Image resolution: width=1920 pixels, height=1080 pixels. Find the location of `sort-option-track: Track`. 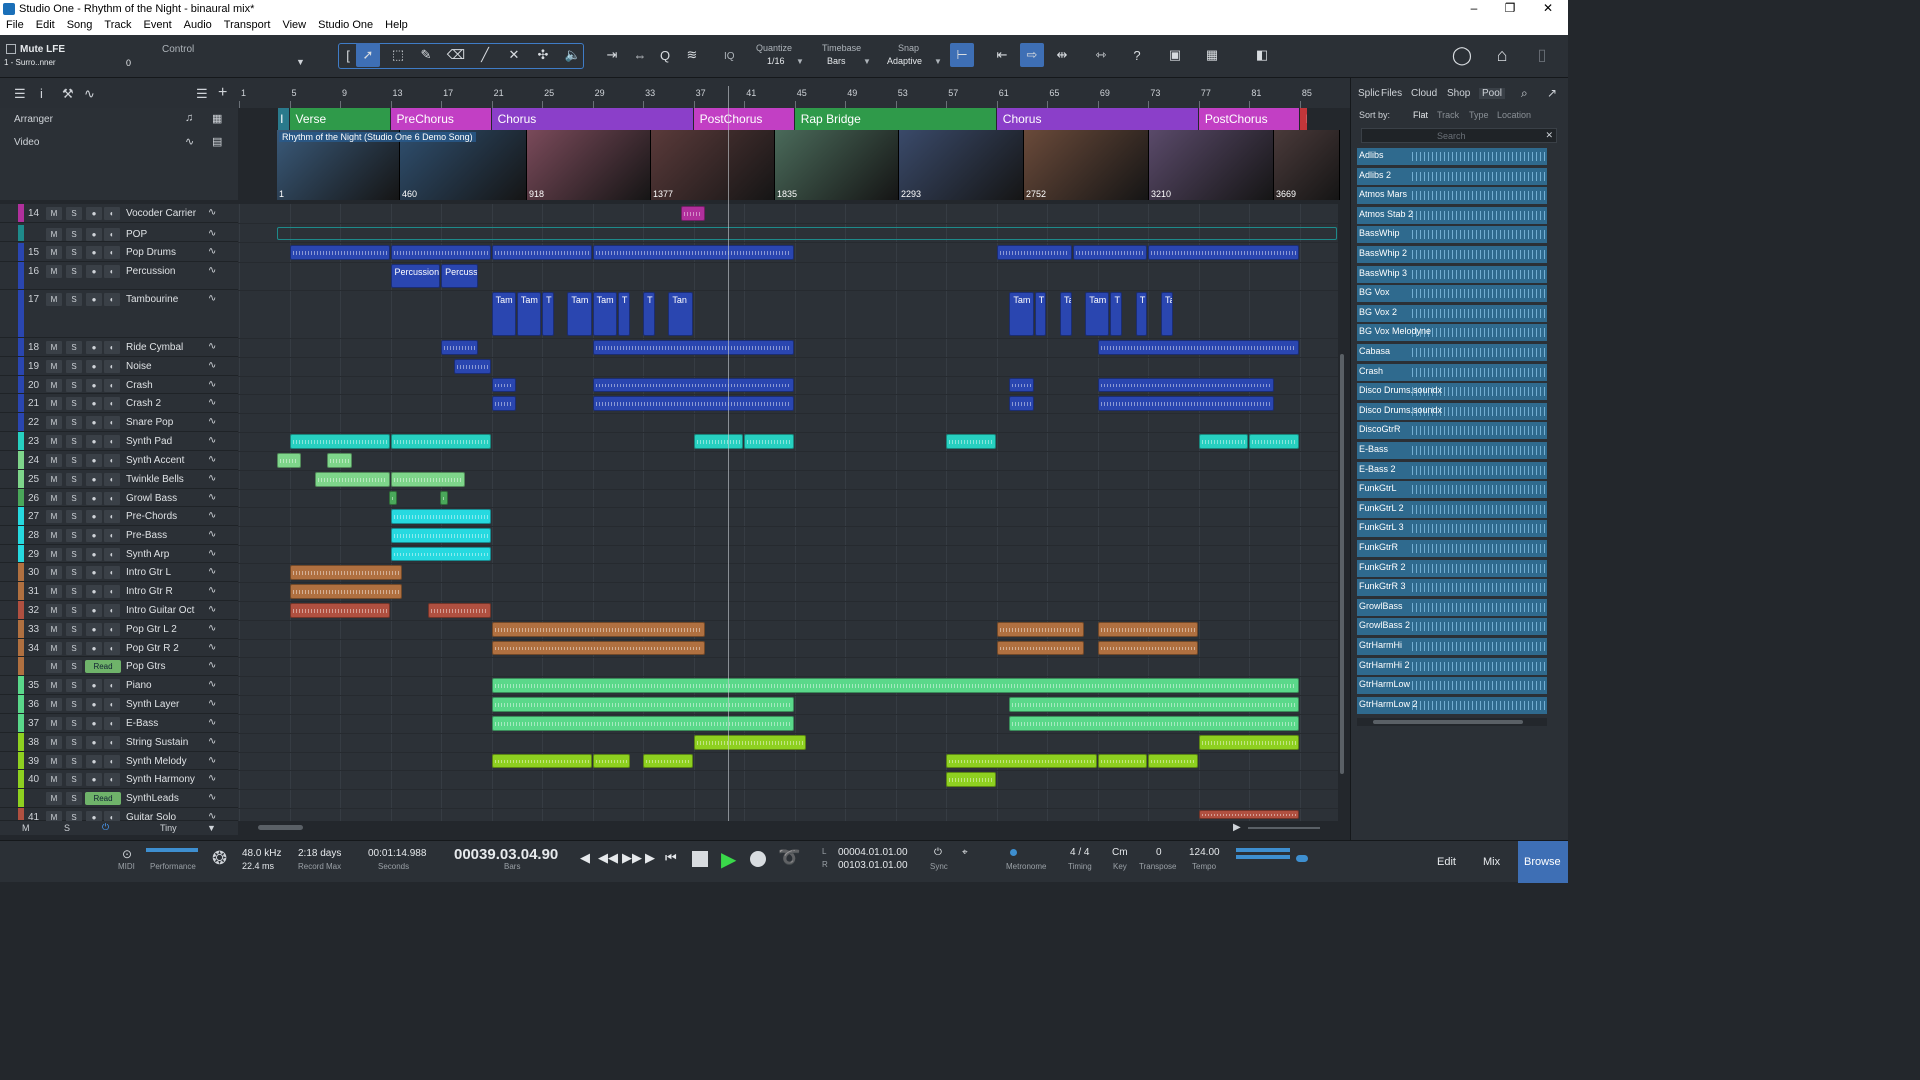

sort-option-track: Track is located at coordinates (1448, 115).